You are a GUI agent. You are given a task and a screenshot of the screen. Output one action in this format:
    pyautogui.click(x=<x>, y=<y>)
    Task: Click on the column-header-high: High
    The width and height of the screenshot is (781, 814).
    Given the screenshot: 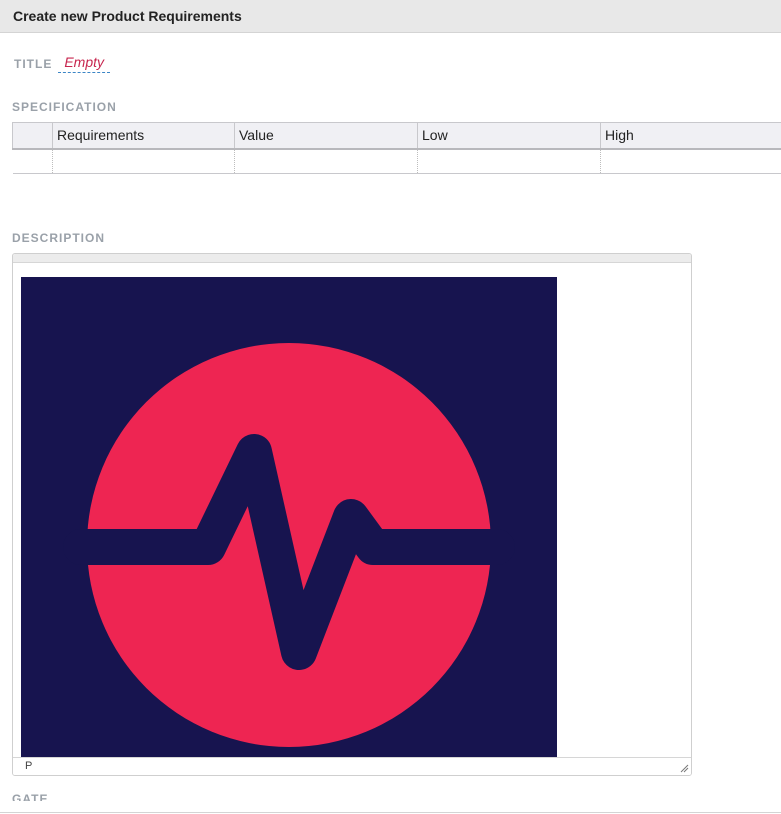 What is the action you would take?
    pyautogui.click(x=690, y=136)
    